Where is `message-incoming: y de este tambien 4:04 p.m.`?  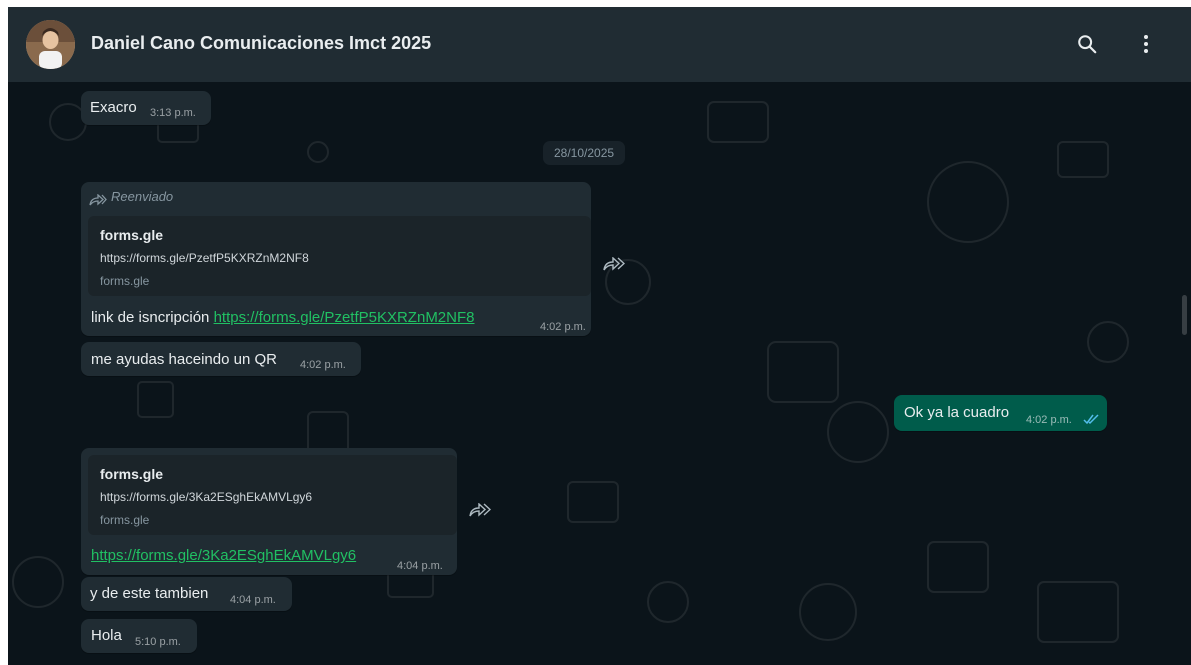 message-incoming: y de este tambien 4:04 p.m. is located at coordinates (186, 594).